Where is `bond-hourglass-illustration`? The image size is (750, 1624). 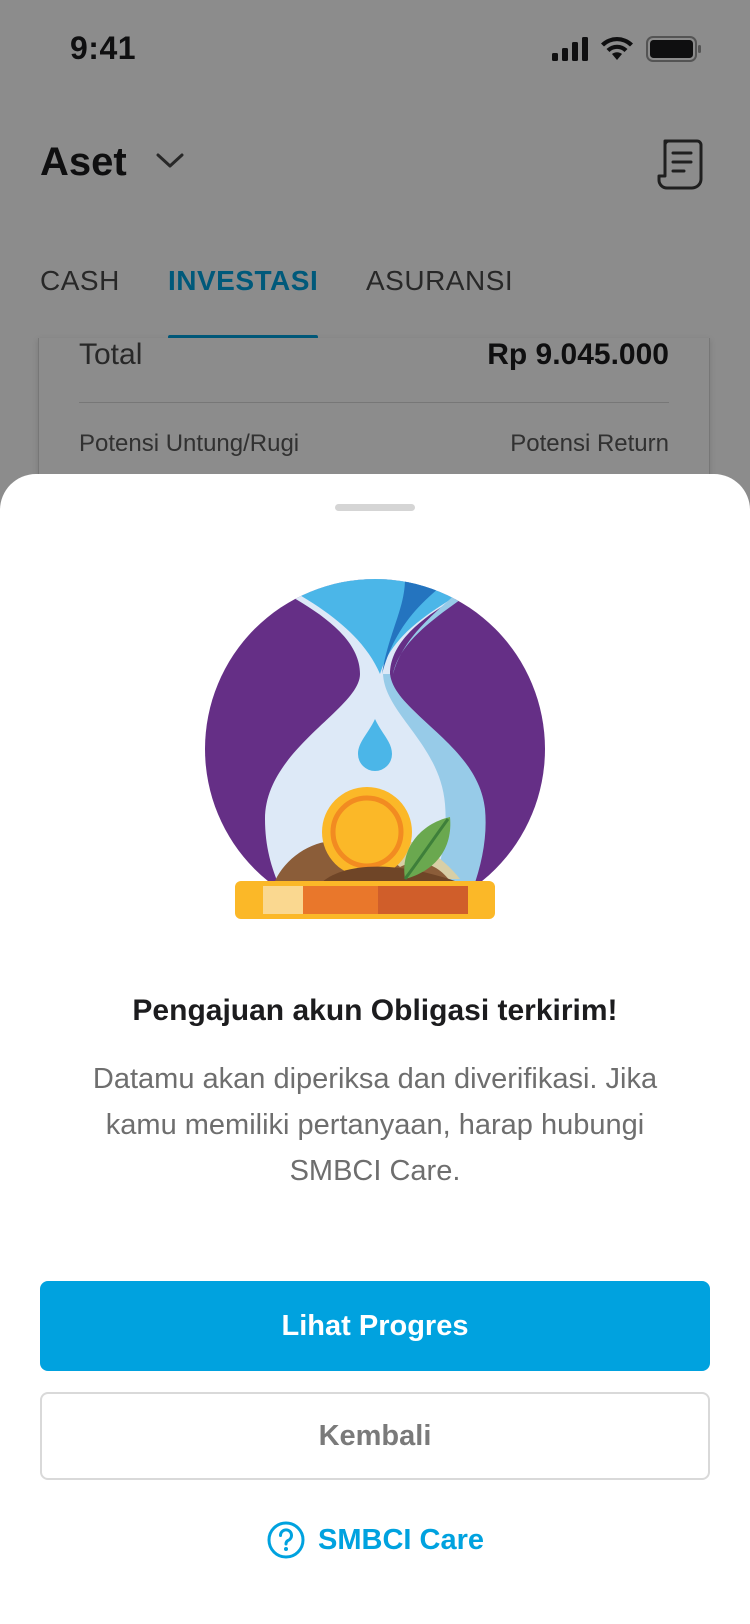
bond-hourglass-illustration is located at coordinates (375, 749).